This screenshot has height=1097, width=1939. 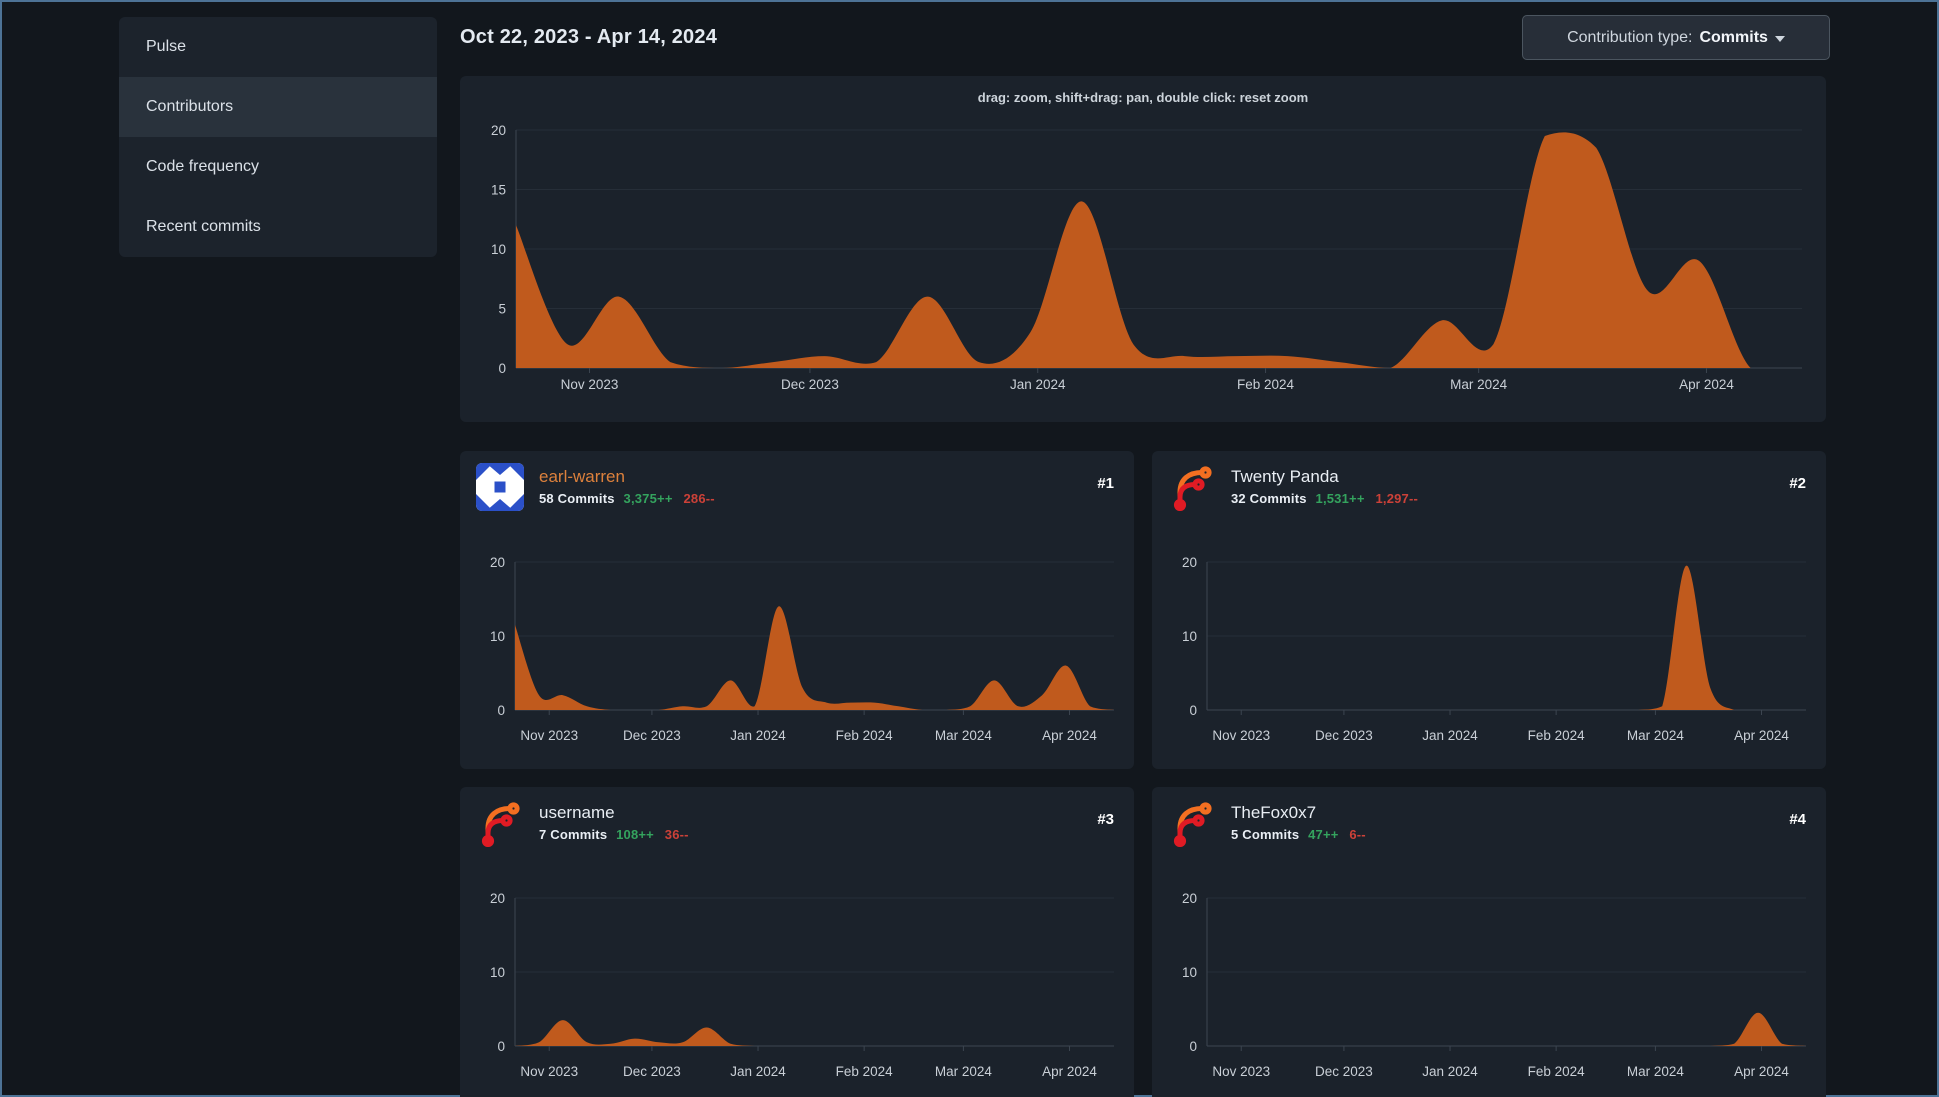 I want to click on date-range-title: Oct 22, 2023 - Apr 14, 2024, so click(x=589, y=37).